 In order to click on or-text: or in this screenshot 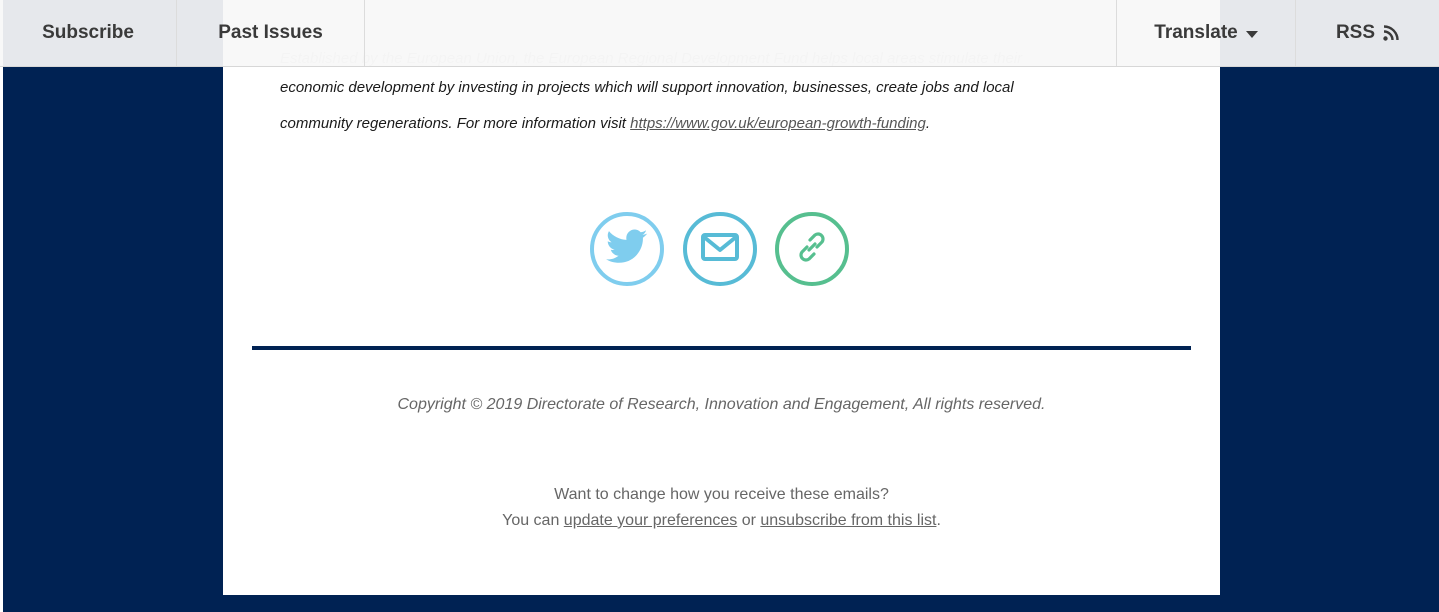, I will do `click(749, 520)`.